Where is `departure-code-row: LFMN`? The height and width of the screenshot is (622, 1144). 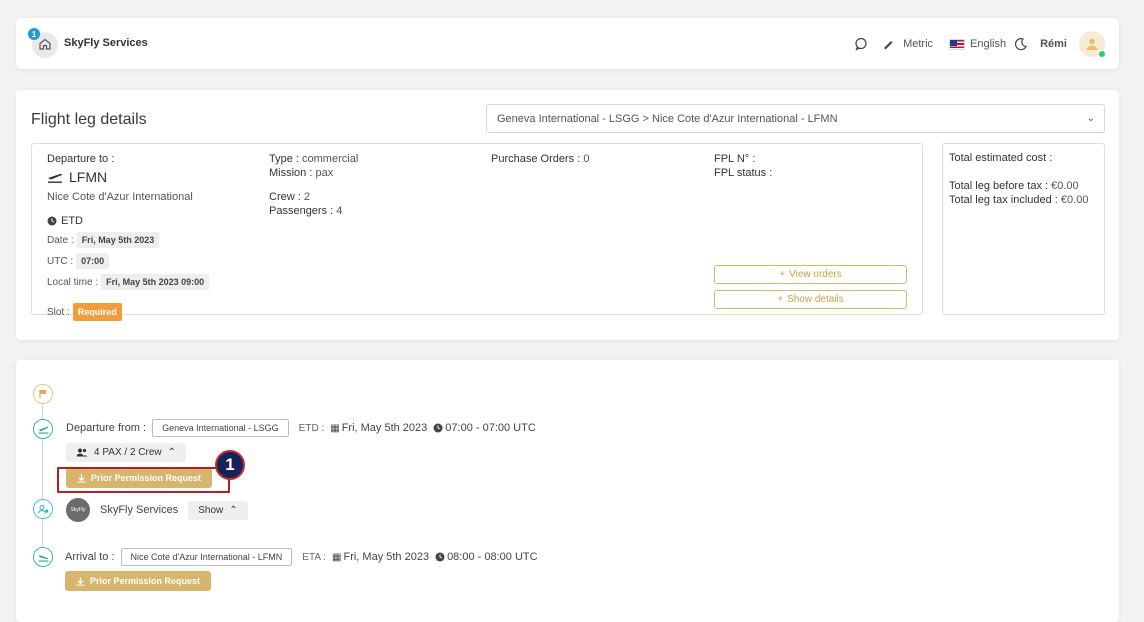 departure-code-row: LFMN is located at coordinates (152, 177).